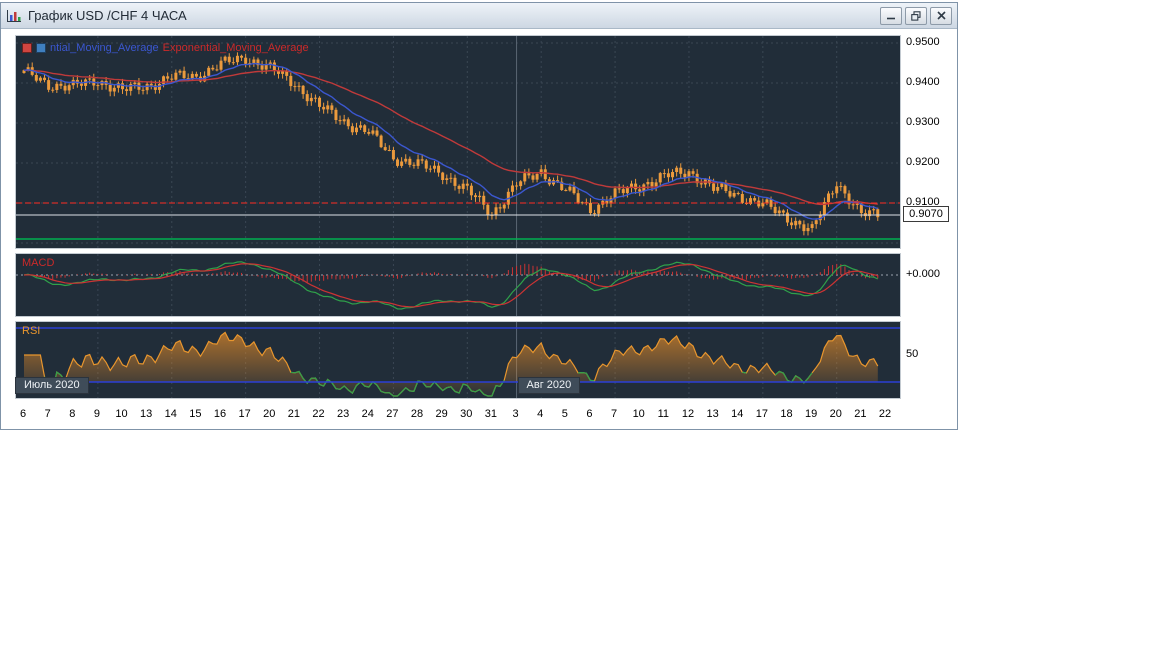  I want to click on time-tick: 5, so click(564, 414).